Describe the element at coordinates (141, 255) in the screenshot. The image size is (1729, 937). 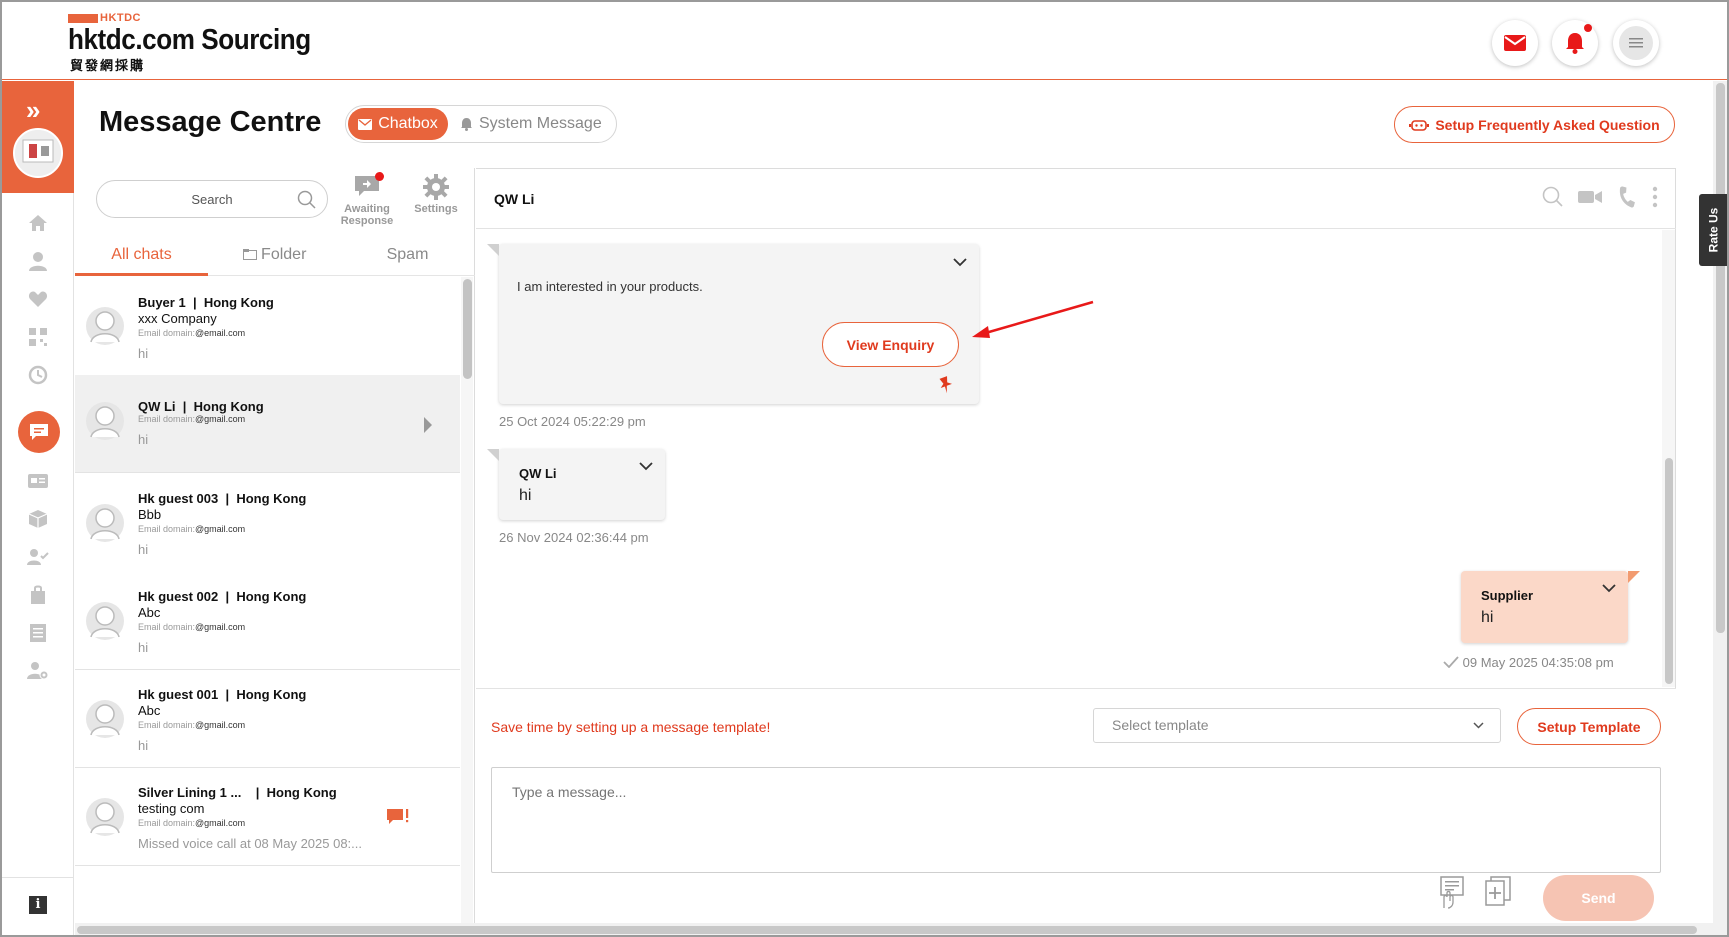
I see `tab-all-chats: All chats` at that location.